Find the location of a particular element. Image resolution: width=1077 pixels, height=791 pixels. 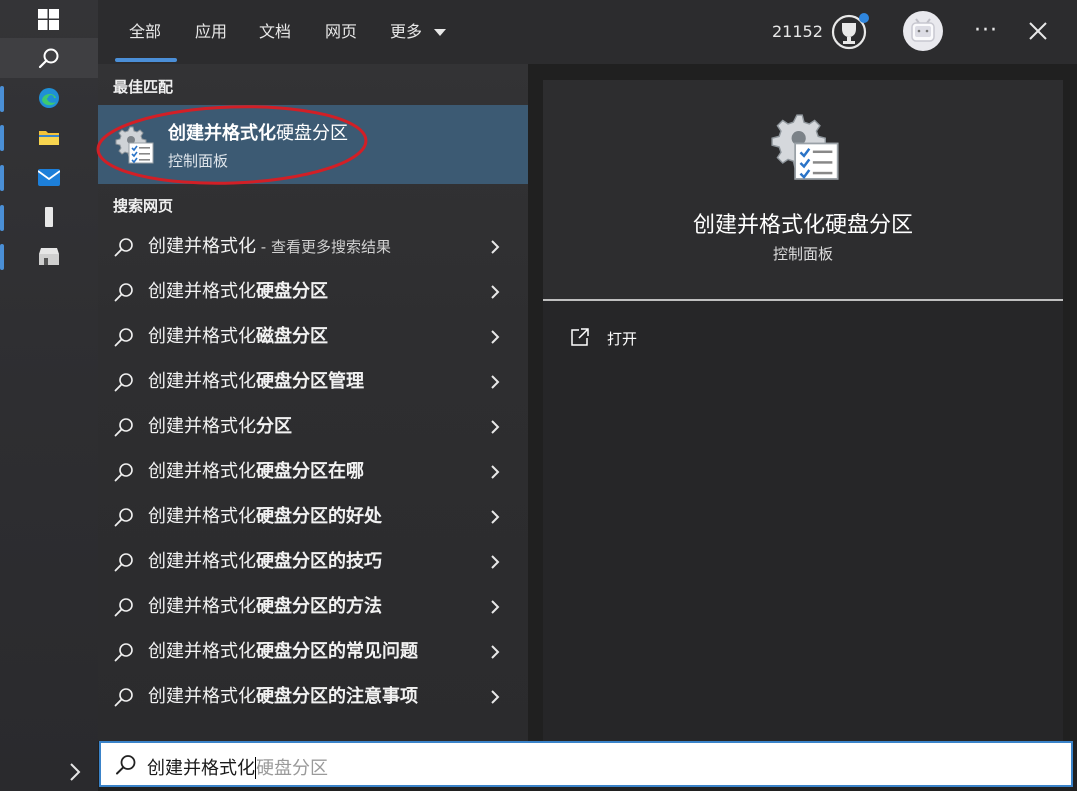

more-results-hint: - 查看更多搜索结果 is located at coordinates (323, 247).